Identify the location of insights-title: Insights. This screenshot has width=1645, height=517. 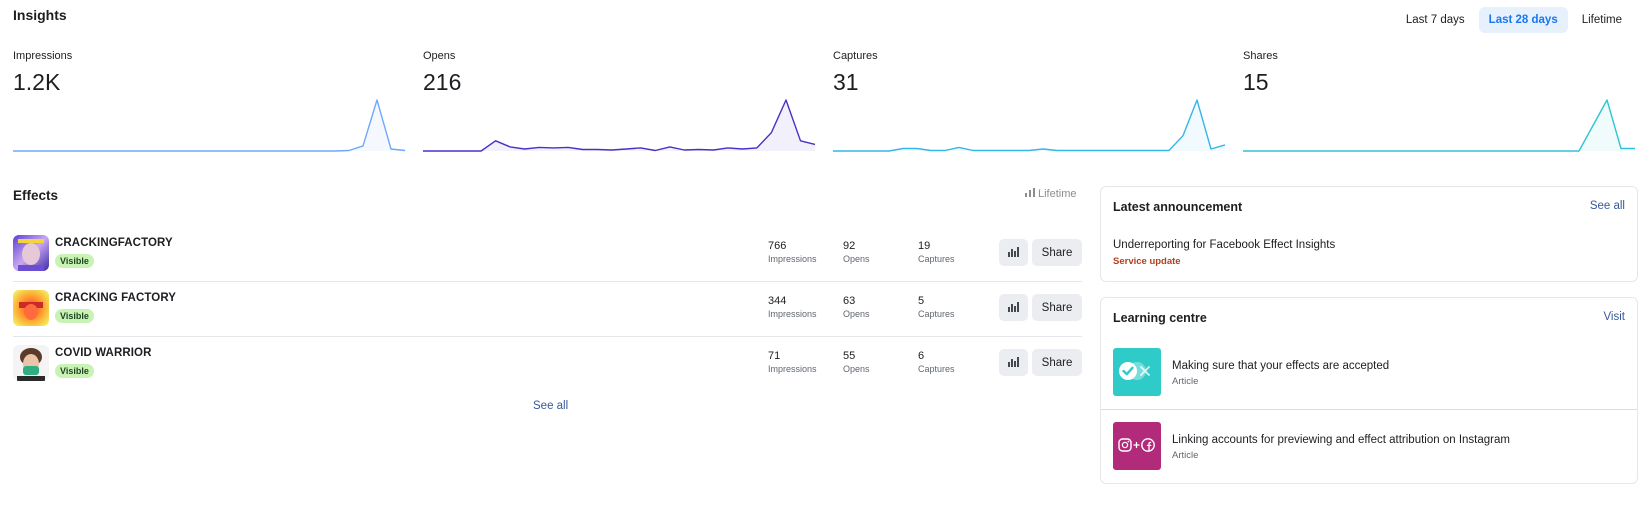
(40, 15).